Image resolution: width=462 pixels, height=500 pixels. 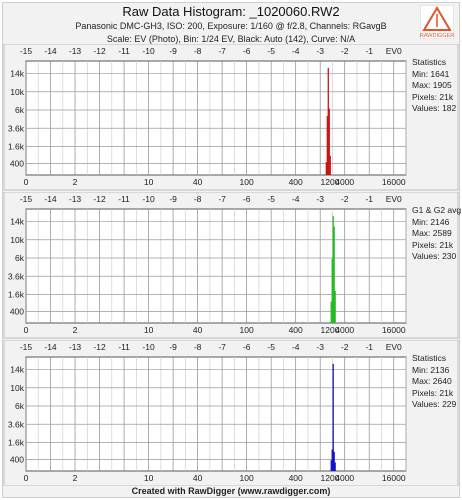 What do you see at coordinates (437, 36) in the screenshot?
I see `svg-text: RAWDIGGER` at bounding box center [437, 36].